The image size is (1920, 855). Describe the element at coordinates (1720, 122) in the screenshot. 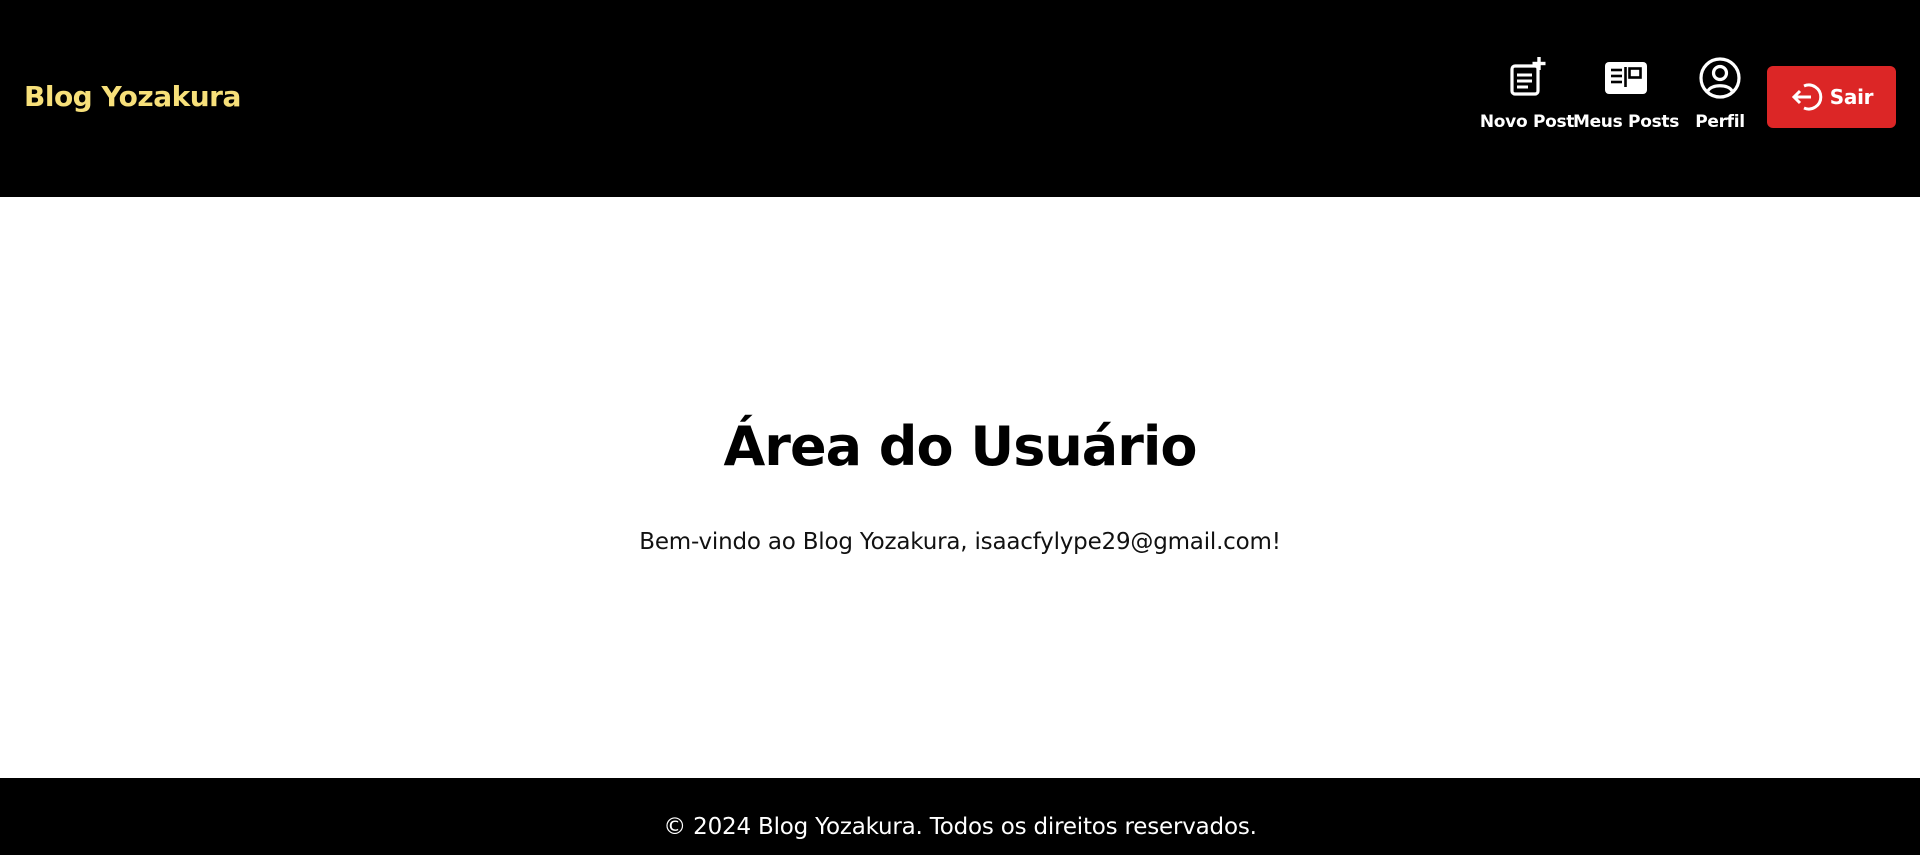

I see `nav-perfil-label: Perfil` at that location.